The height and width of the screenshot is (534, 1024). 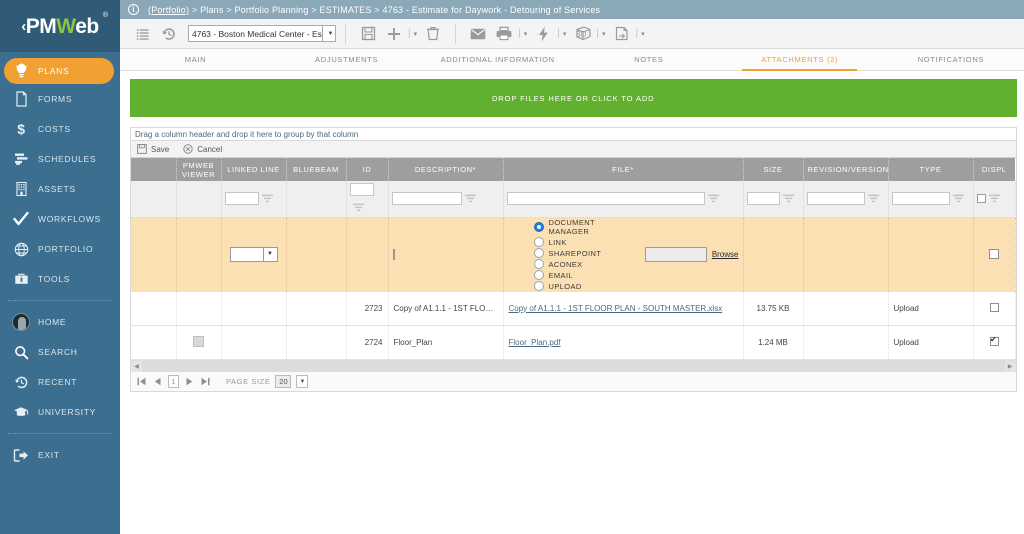 I want to click on column-header-revision: REVISION/VERSION, so click(x=846, y=169).